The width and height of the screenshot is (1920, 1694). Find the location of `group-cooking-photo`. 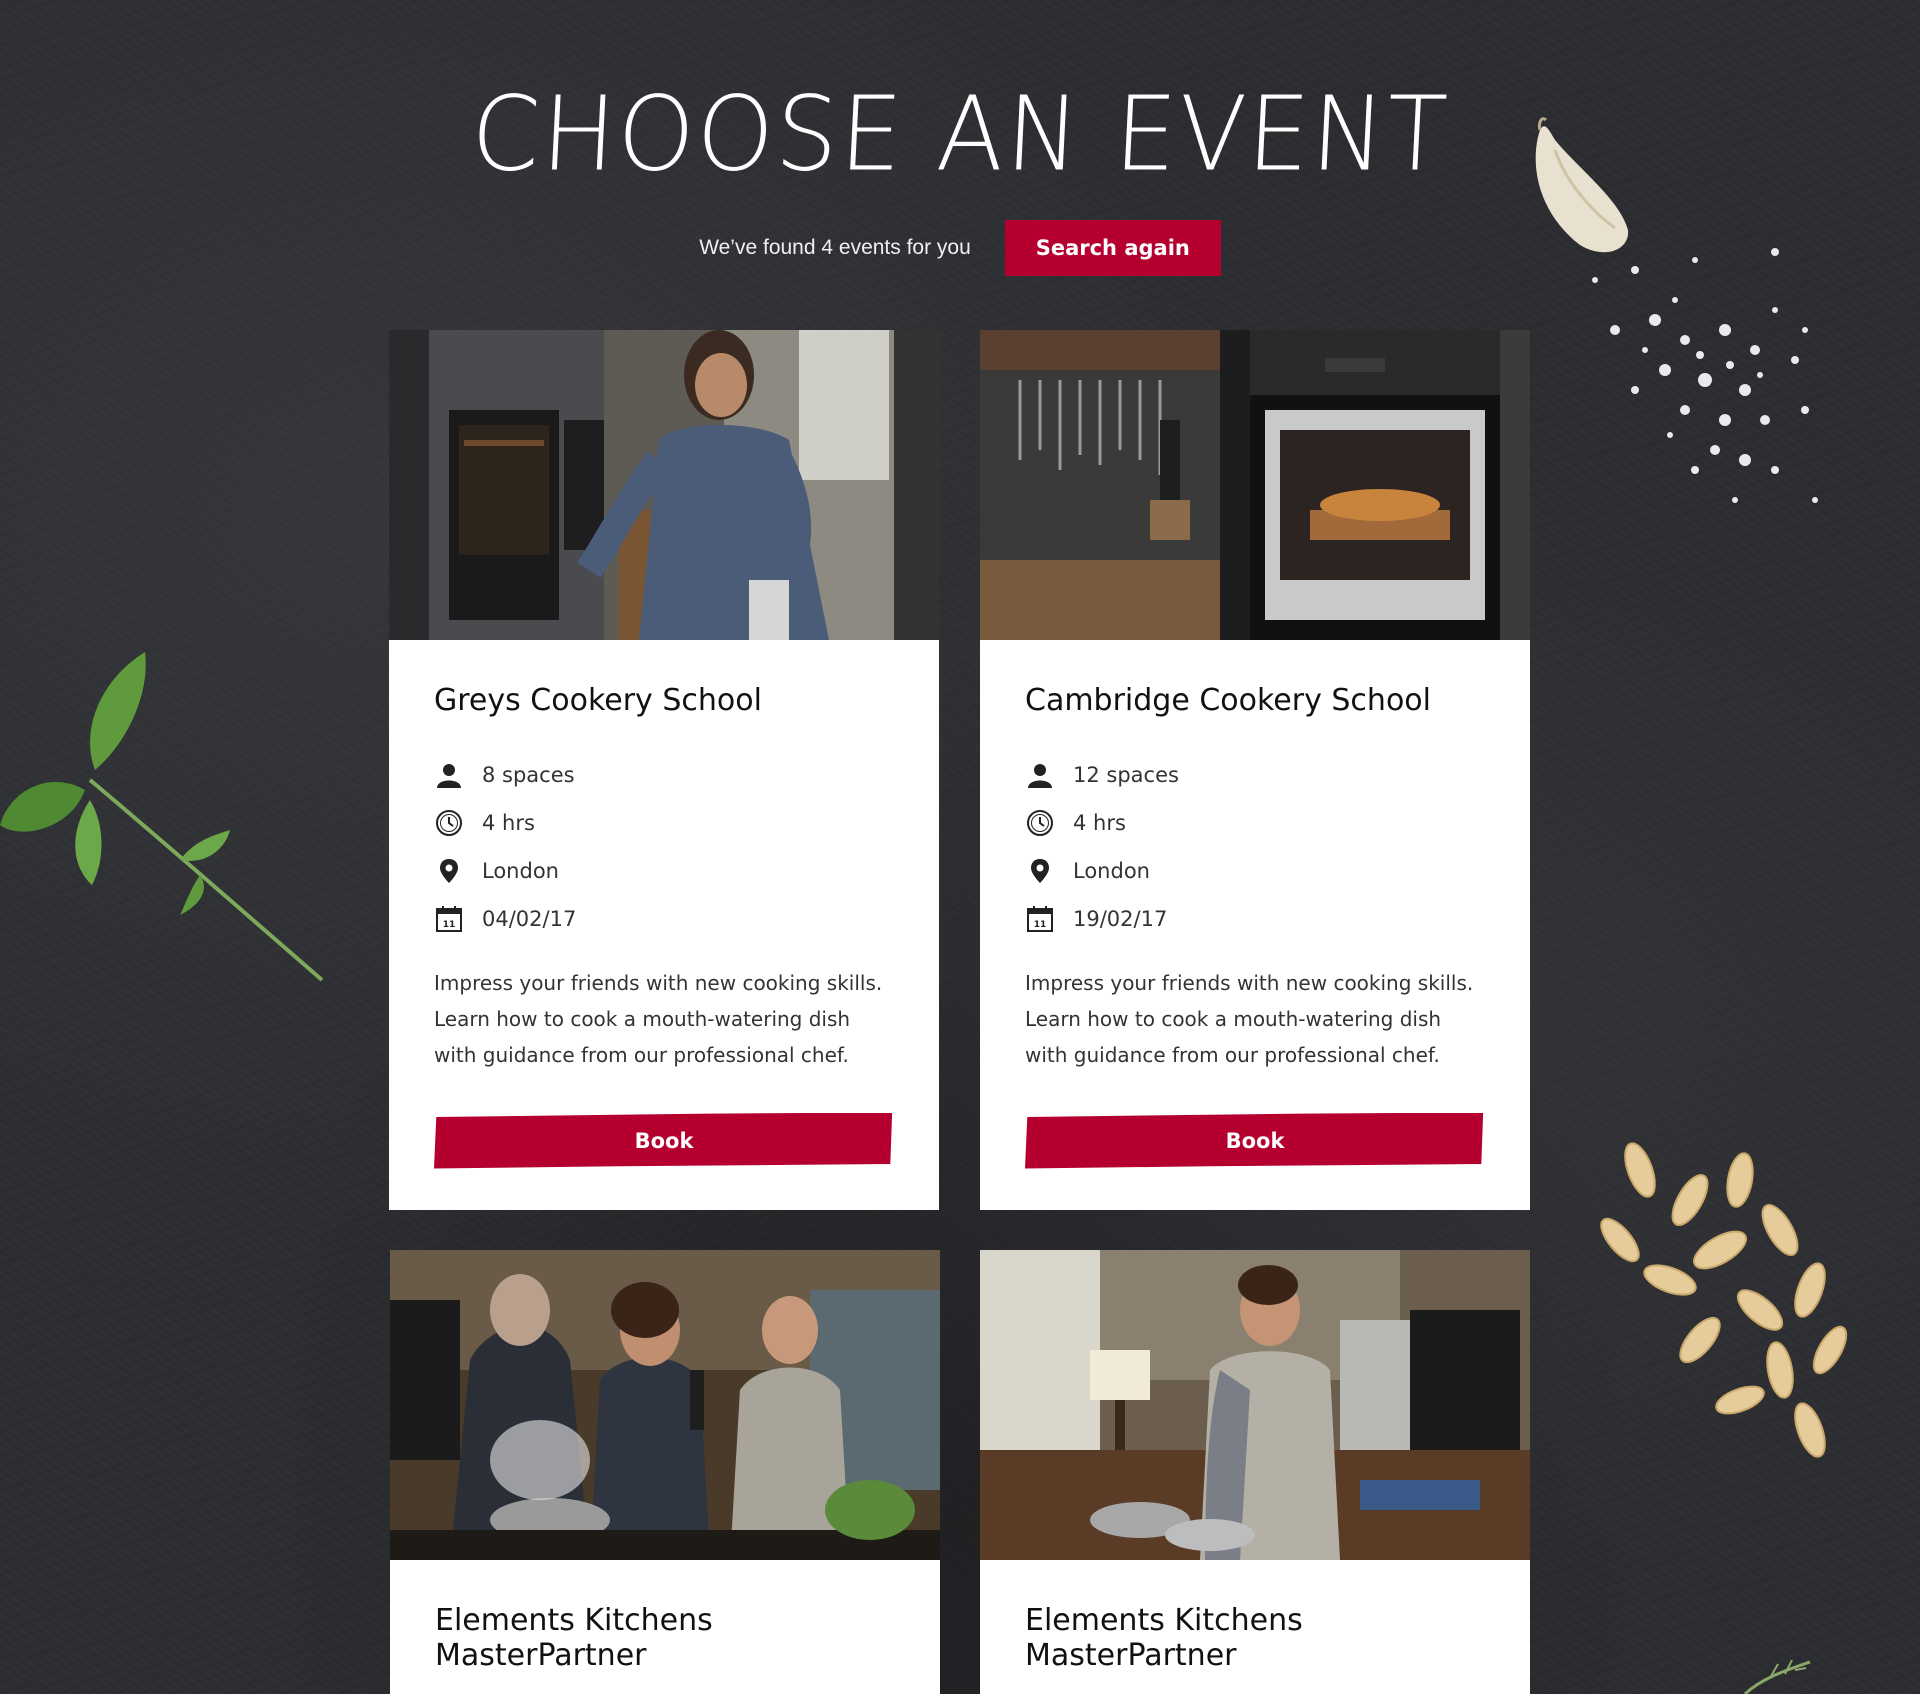

group-cooking-photo is located at coordinates (665, 1405).